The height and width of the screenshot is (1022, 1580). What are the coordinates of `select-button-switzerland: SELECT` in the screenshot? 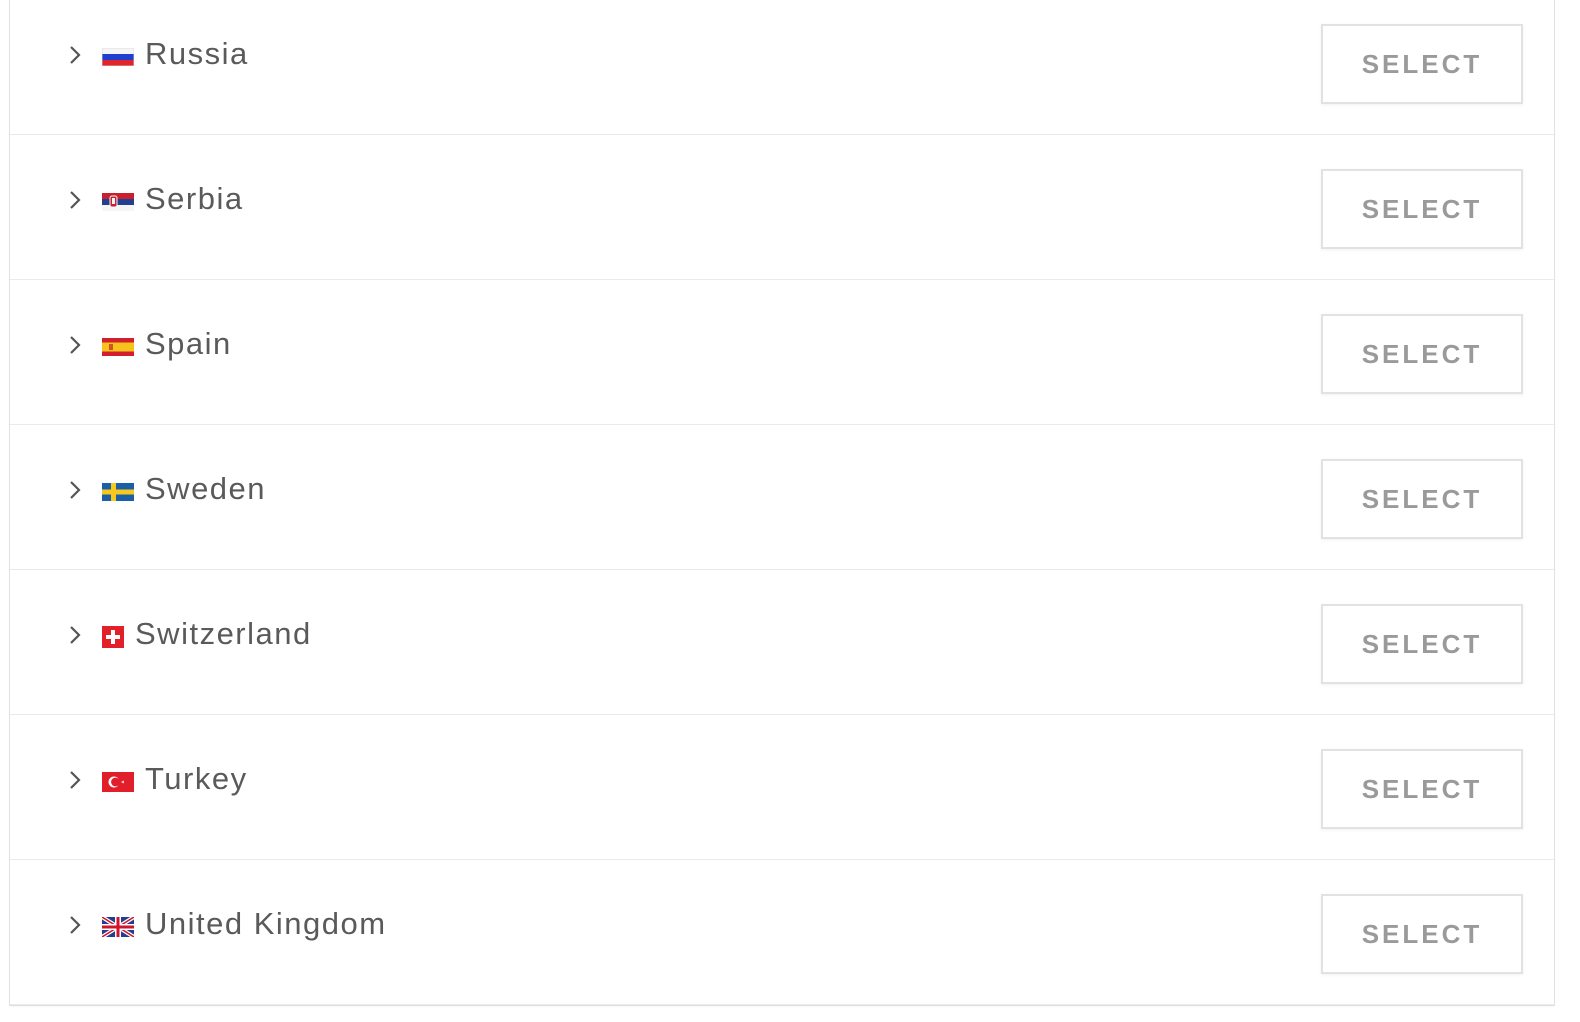 It's located at (1422, 644).